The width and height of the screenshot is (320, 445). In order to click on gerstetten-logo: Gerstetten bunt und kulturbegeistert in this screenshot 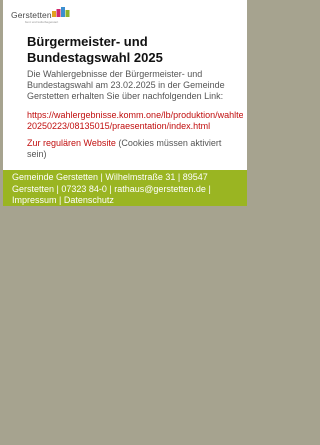, I will do `click(44, 14)`.